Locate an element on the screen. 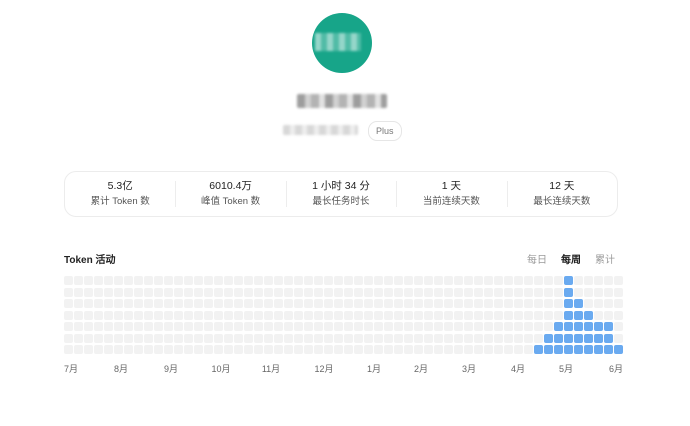  month-label: 5月 is located at coordinates (566, 369).